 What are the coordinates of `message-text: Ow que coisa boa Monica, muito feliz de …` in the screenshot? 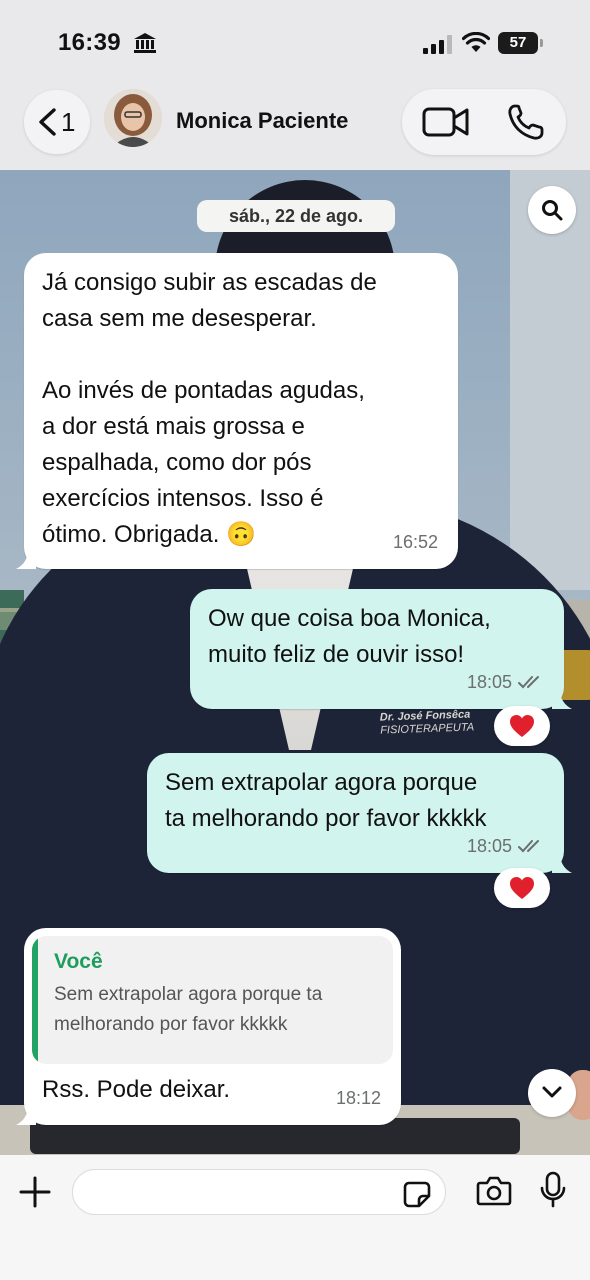 It's located at (349, 636).